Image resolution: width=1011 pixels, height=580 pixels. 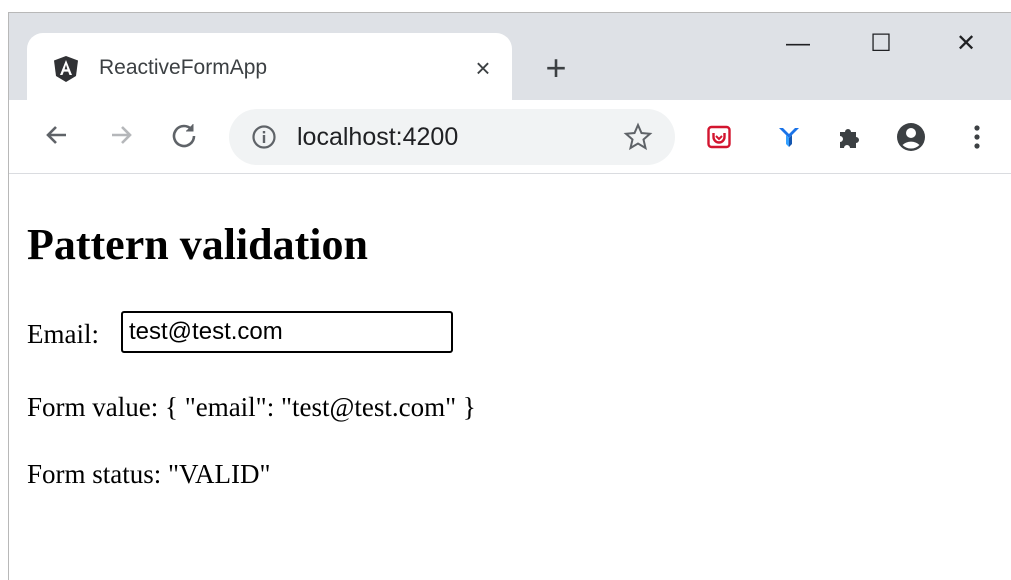 I want to click on info-icon, so click(x=264, y=137).